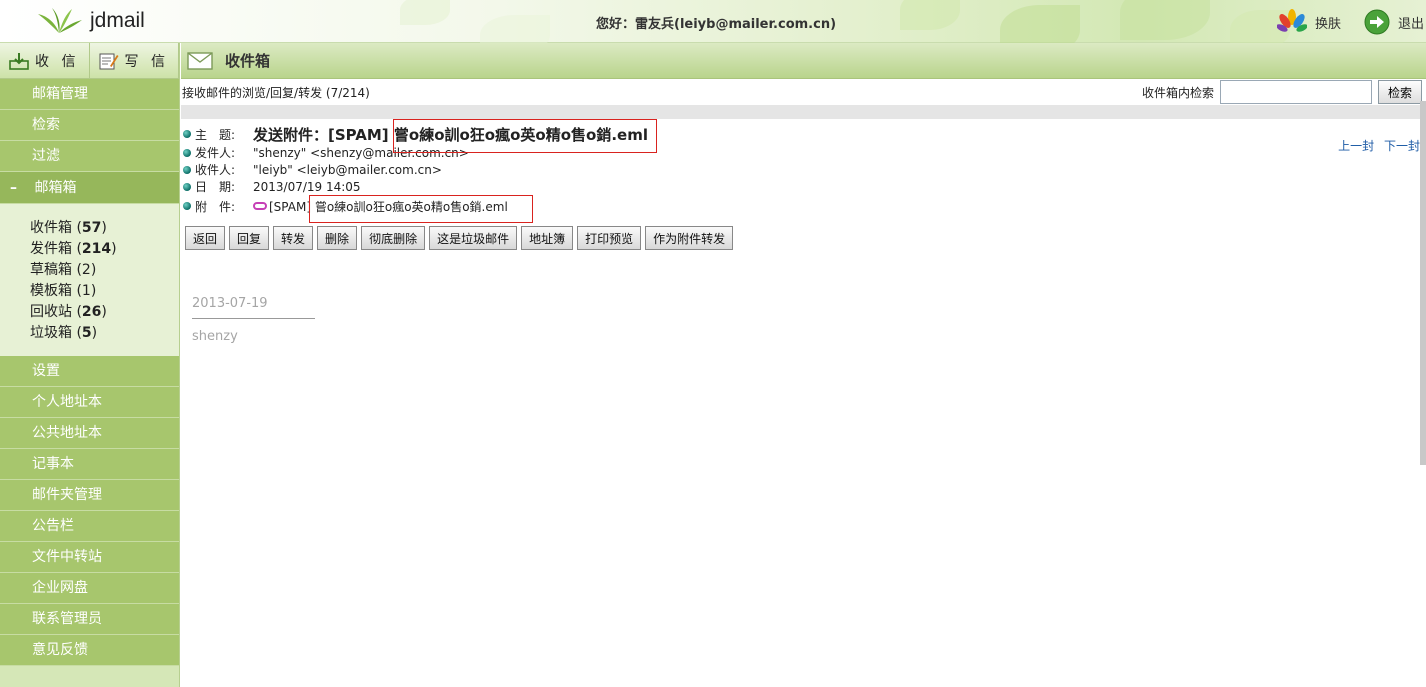 The image size is (1426, 687). What do you see at coordinates (421, 209) in the screenshot?
I see `attachment-highlight-box` at bounding box center [421, 209].